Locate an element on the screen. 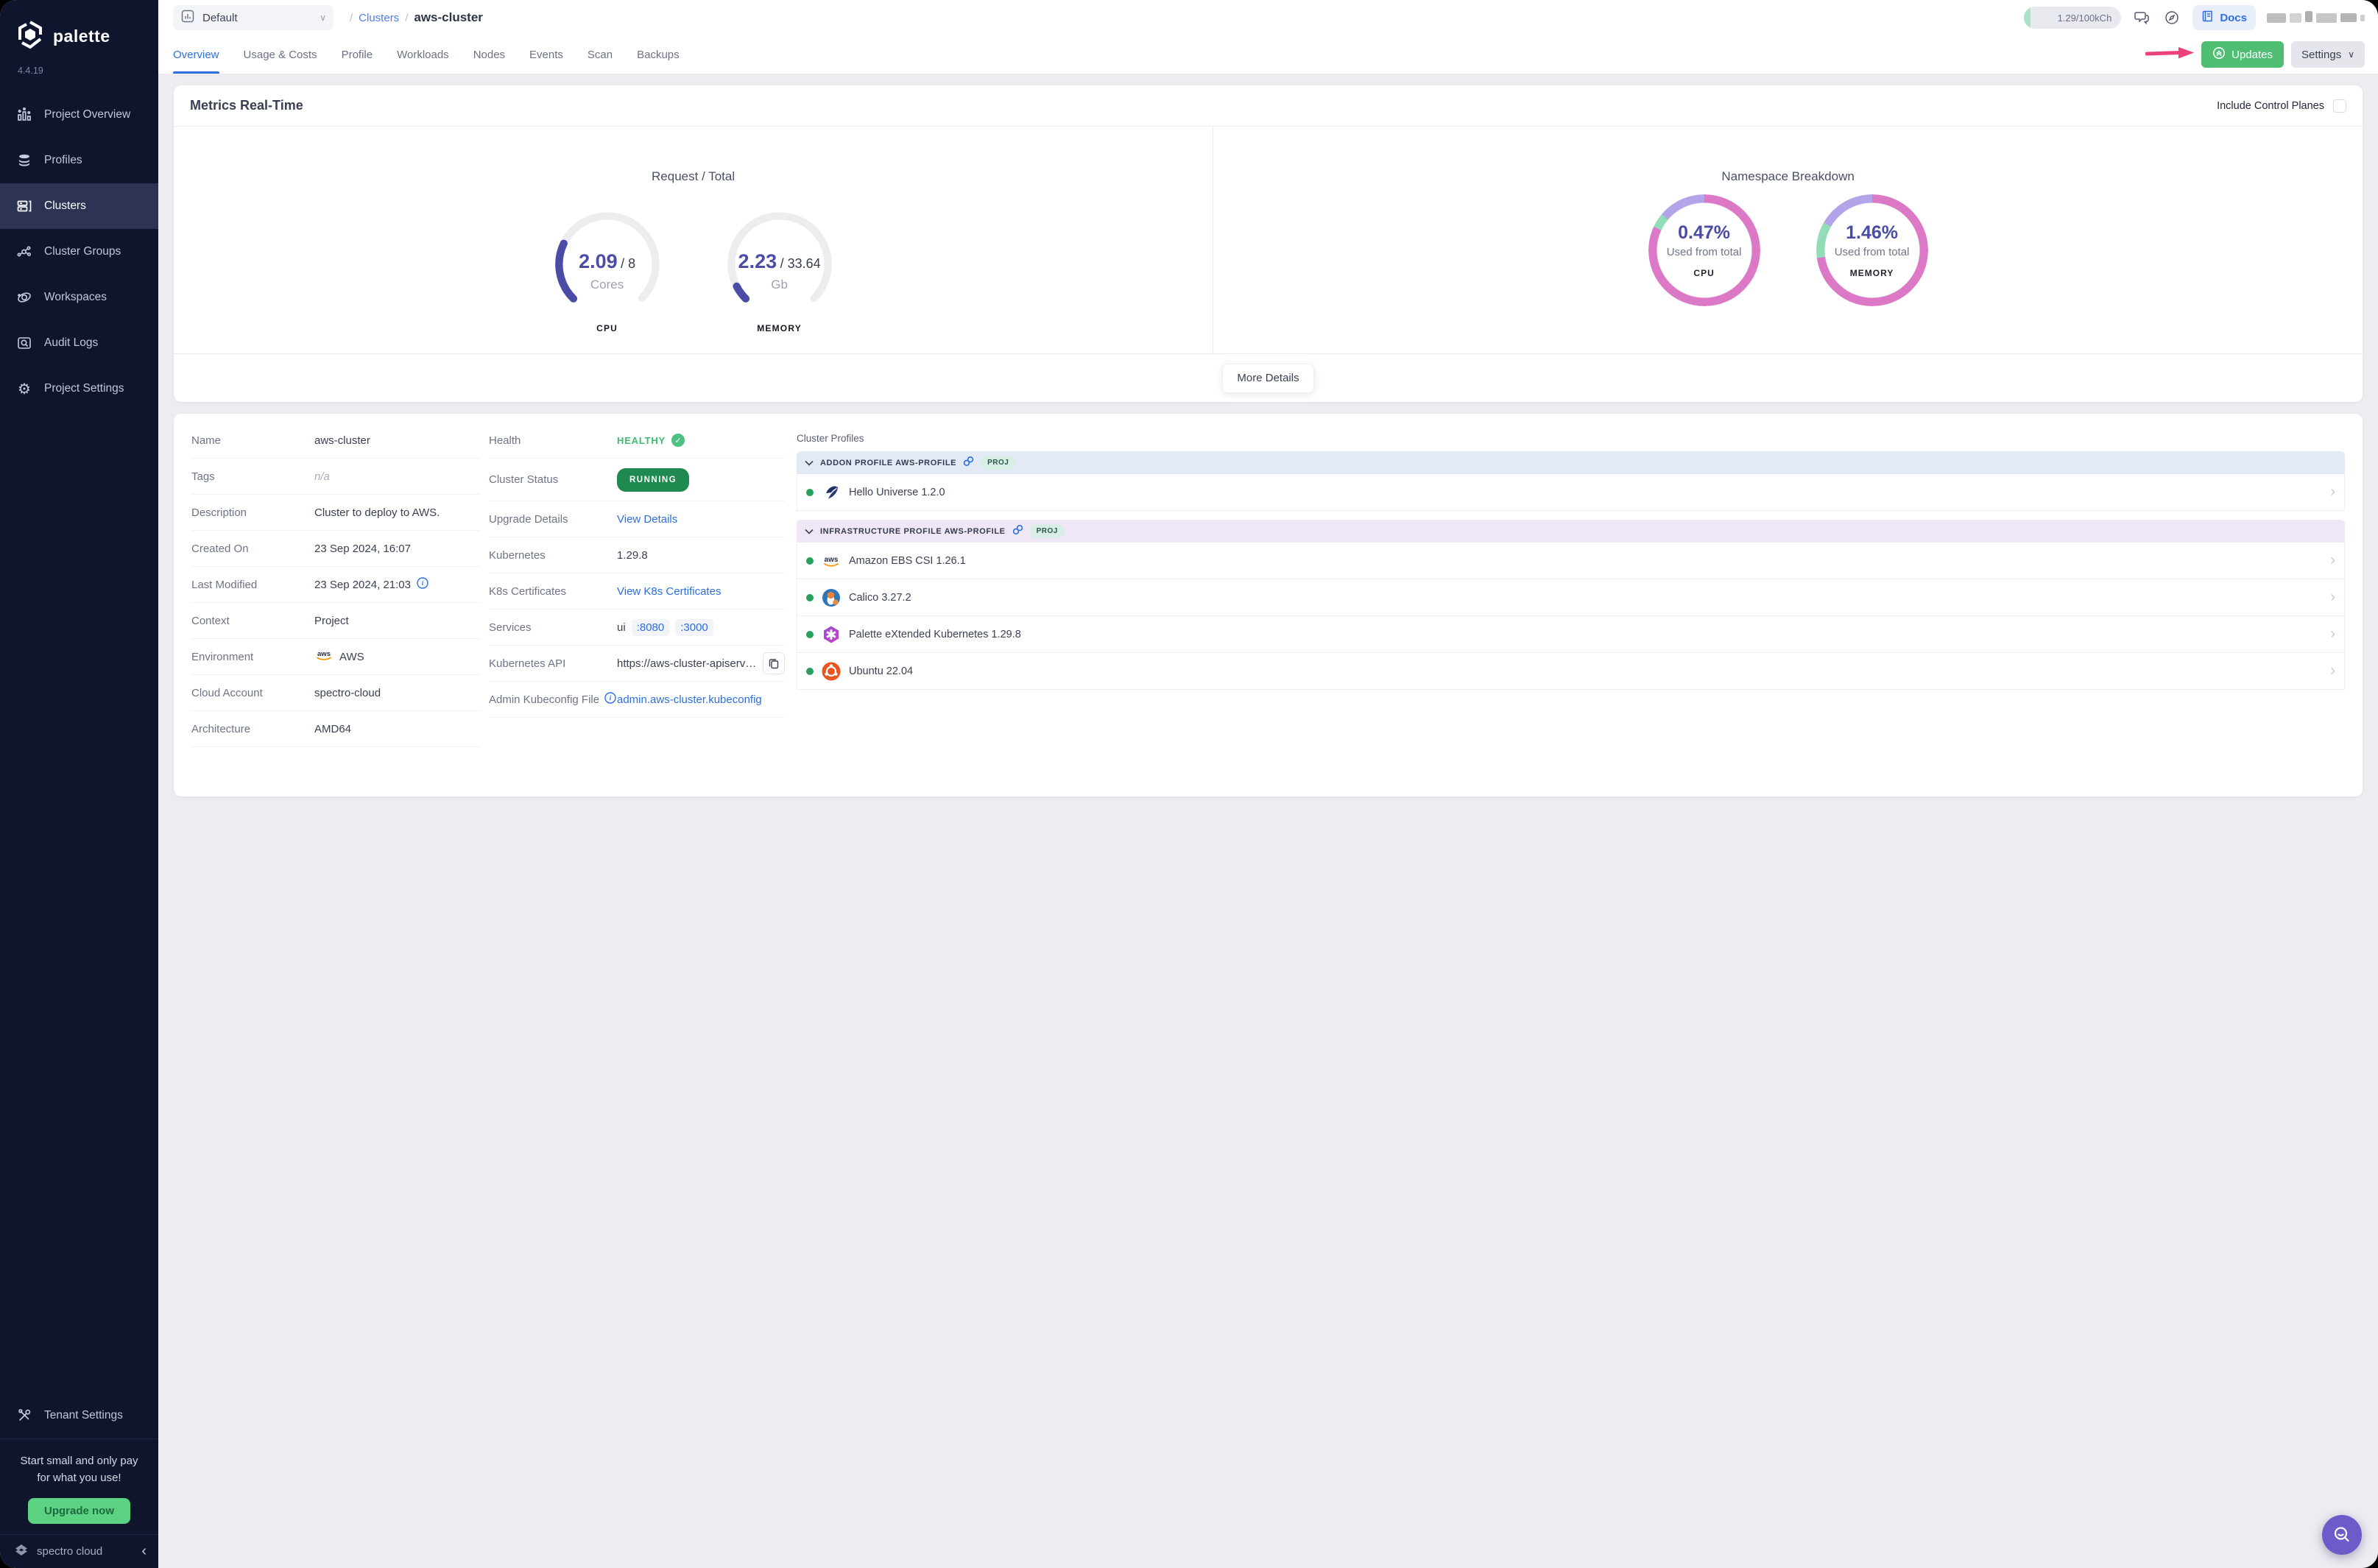  memory-gauge-label: MEMORY is located at coordinates (779, 328).